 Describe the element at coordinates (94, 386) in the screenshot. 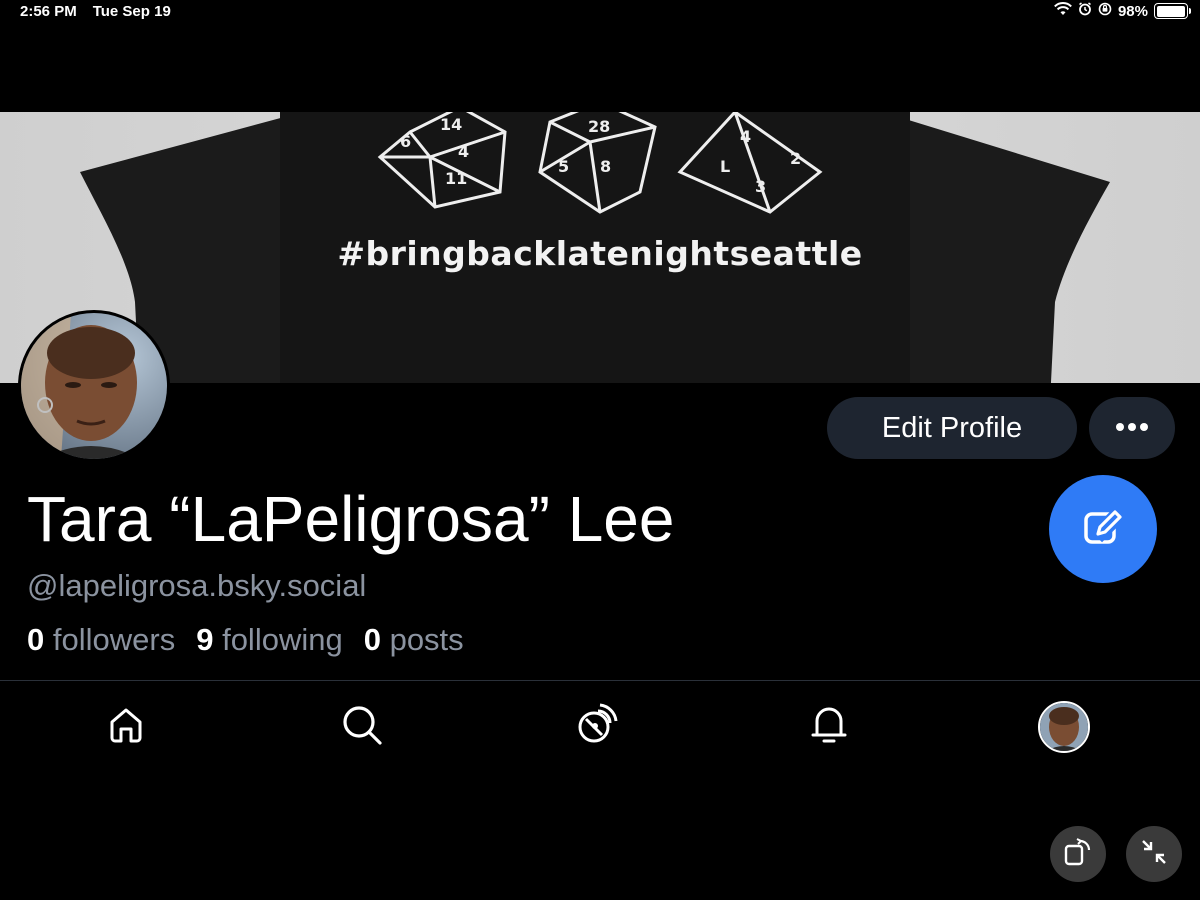

I see `profile-avatar` at that location.